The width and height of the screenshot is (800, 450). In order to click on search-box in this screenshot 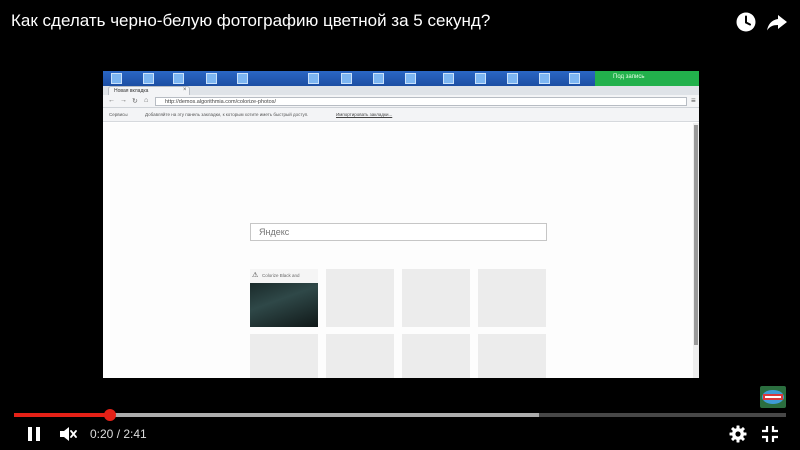, I will do `click(398, 232)`.